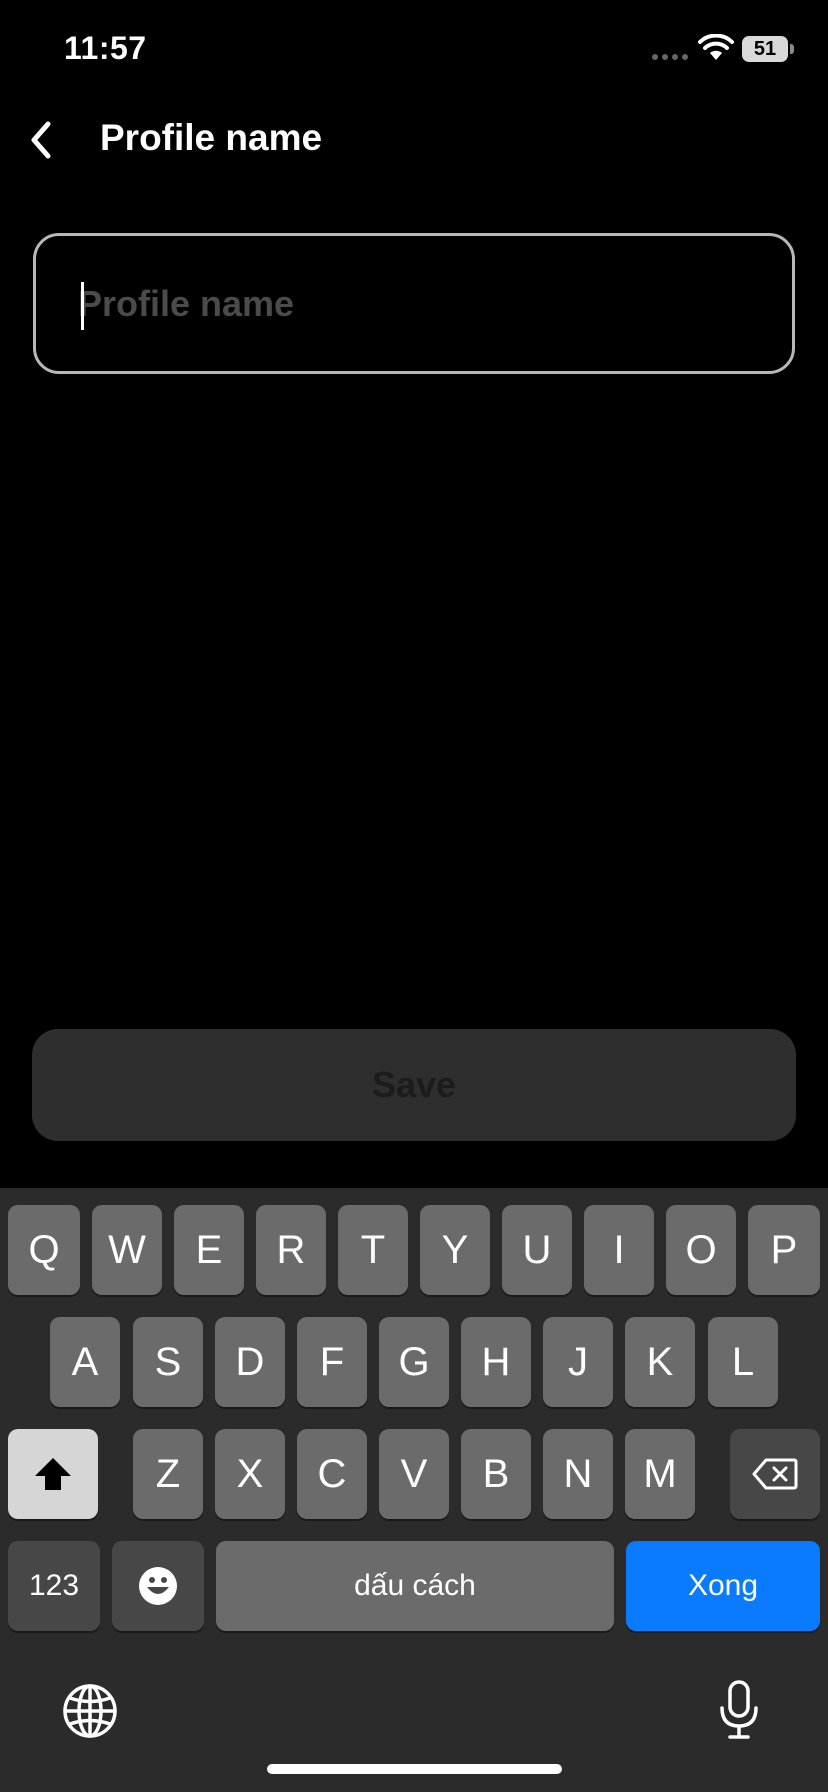  What do you see at coordinates (701, 1250) in the screenshot?
I see `key-o: O` at bounding box center [701, 1250].